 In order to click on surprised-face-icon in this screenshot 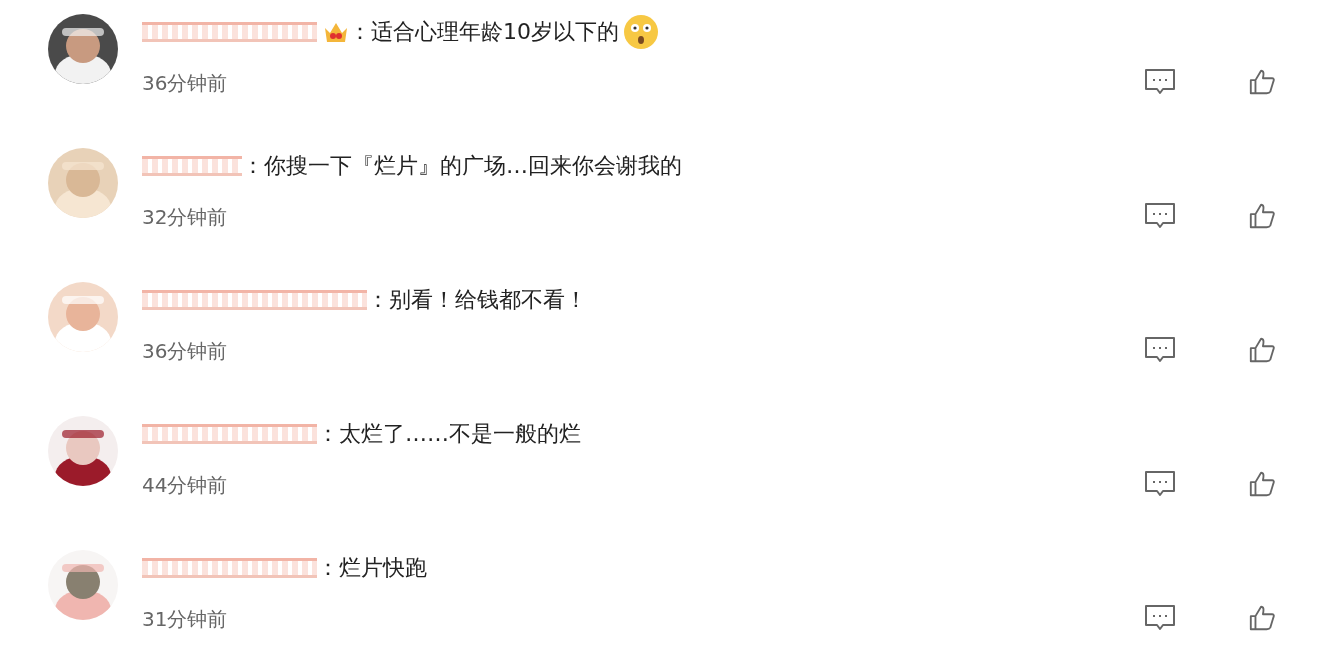, I will do `click(641, 32)`.